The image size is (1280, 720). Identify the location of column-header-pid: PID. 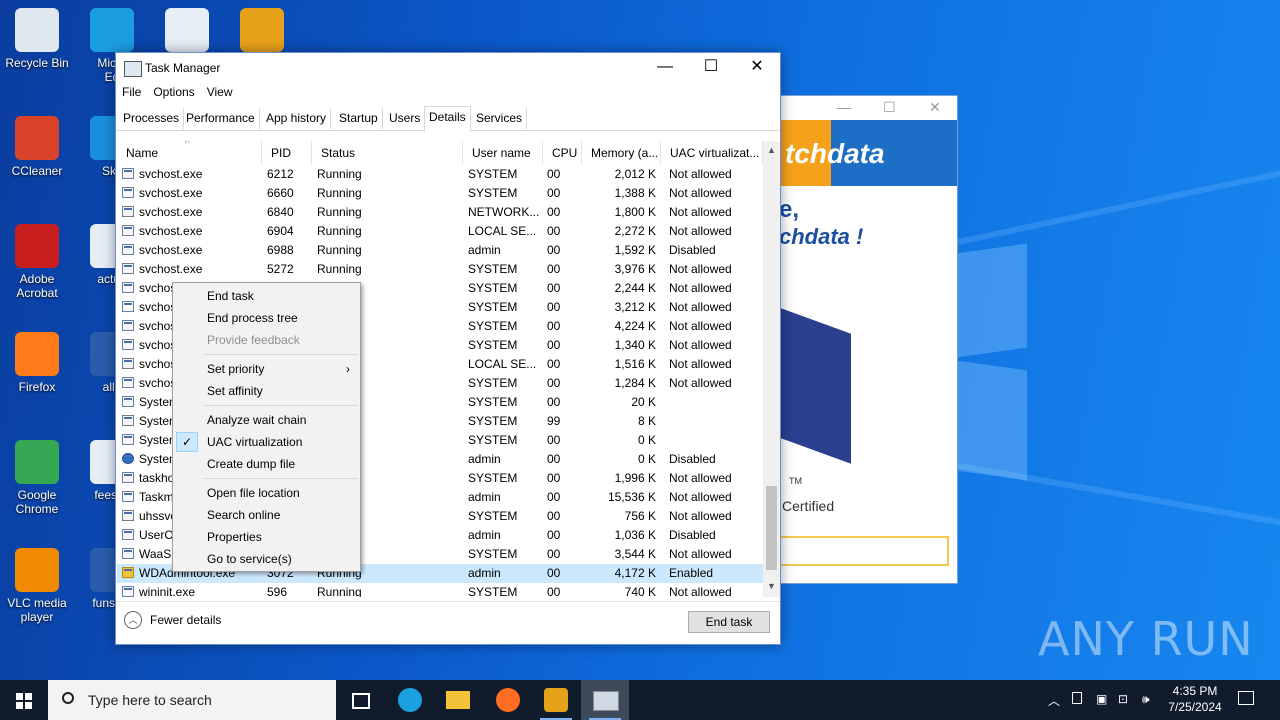
(287, 153).